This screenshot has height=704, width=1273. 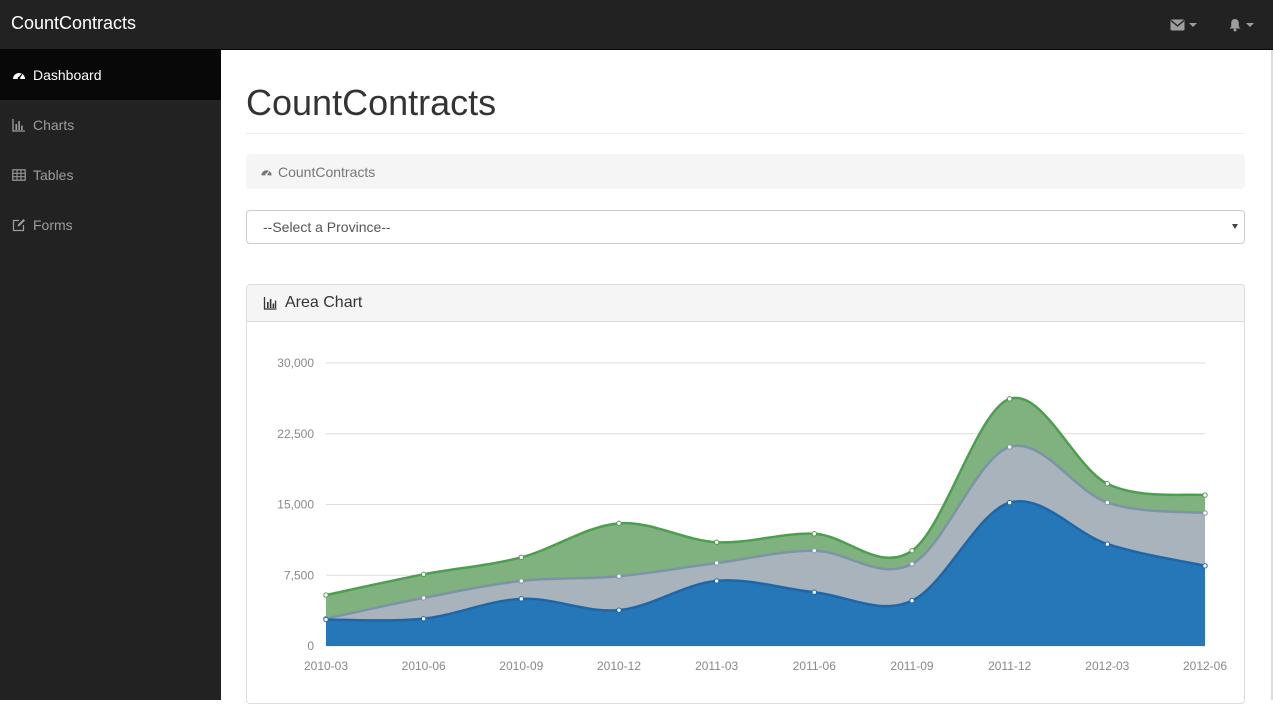 What do you see at coordinates (110, 75) in the screenshot?
I see `sidebar-item-dashboard: Dashboard` at bounding box center [110, 75].